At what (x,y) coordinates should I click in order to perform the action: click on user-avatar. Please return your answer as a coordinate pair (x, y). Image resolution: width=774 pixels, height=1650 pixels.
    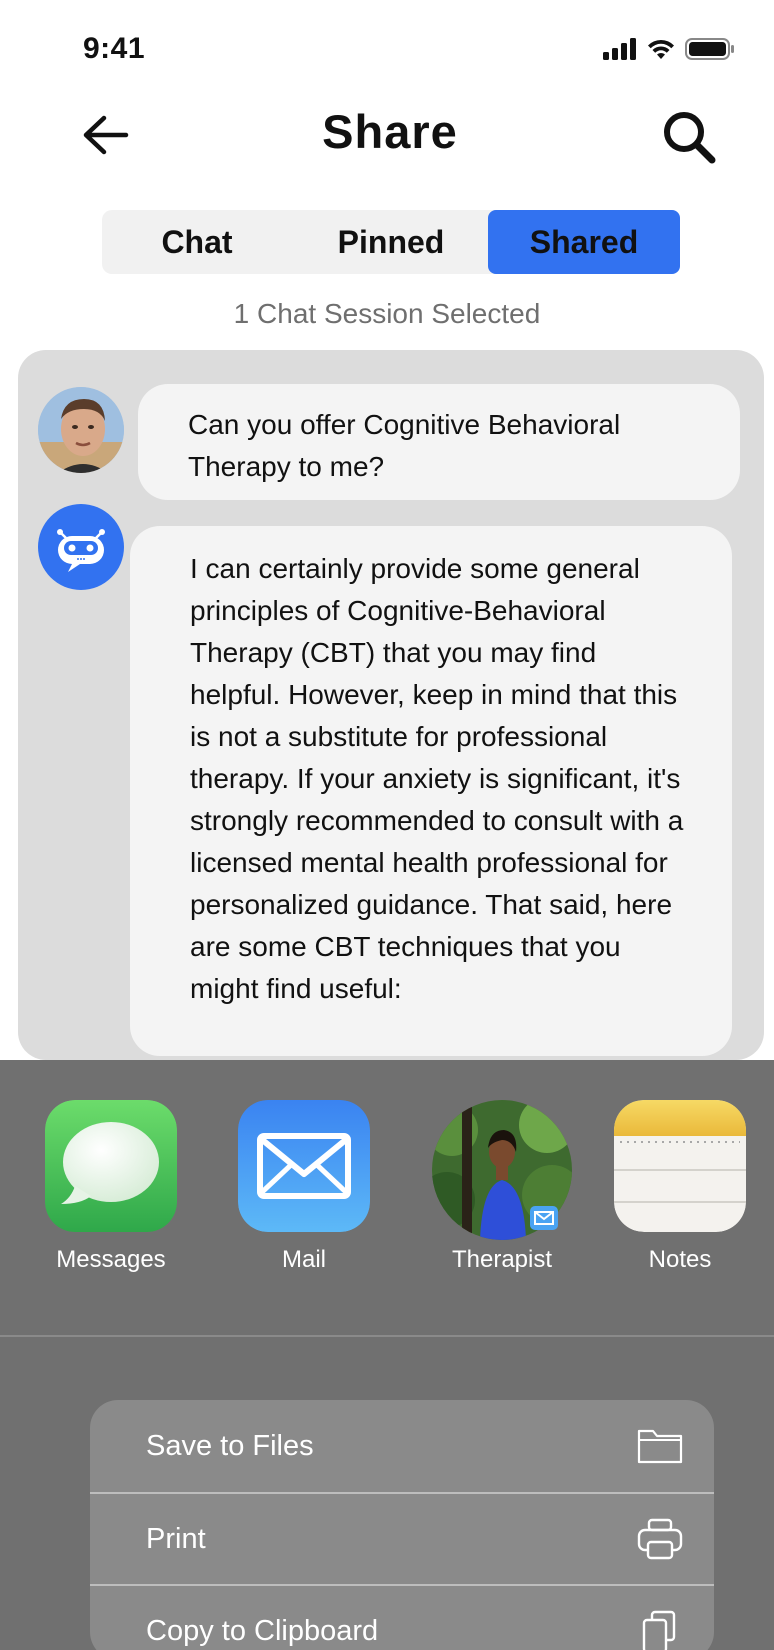
    Looking at the image, I should click on (81, 430).